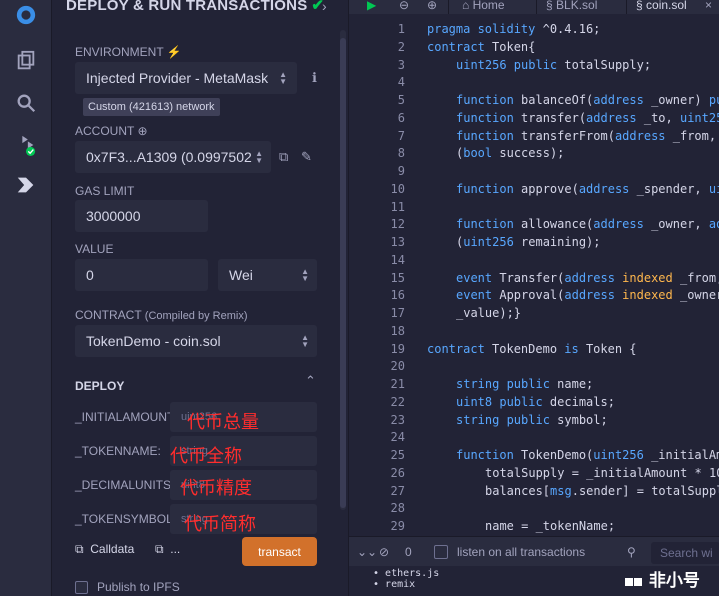 This screenshot has width=719, height=596. What do you see at coordinates (310, 381) in the screenshot?
I see `collapse-icon: ⌃` at bounding box center [310, 381].